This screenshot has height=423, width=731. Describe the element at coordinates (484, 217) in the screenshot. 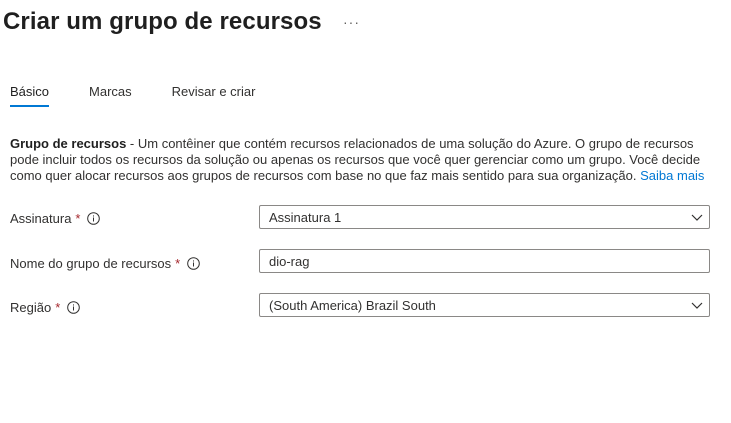

I see `subscription-dropdown: Assinatura 1` at that location.